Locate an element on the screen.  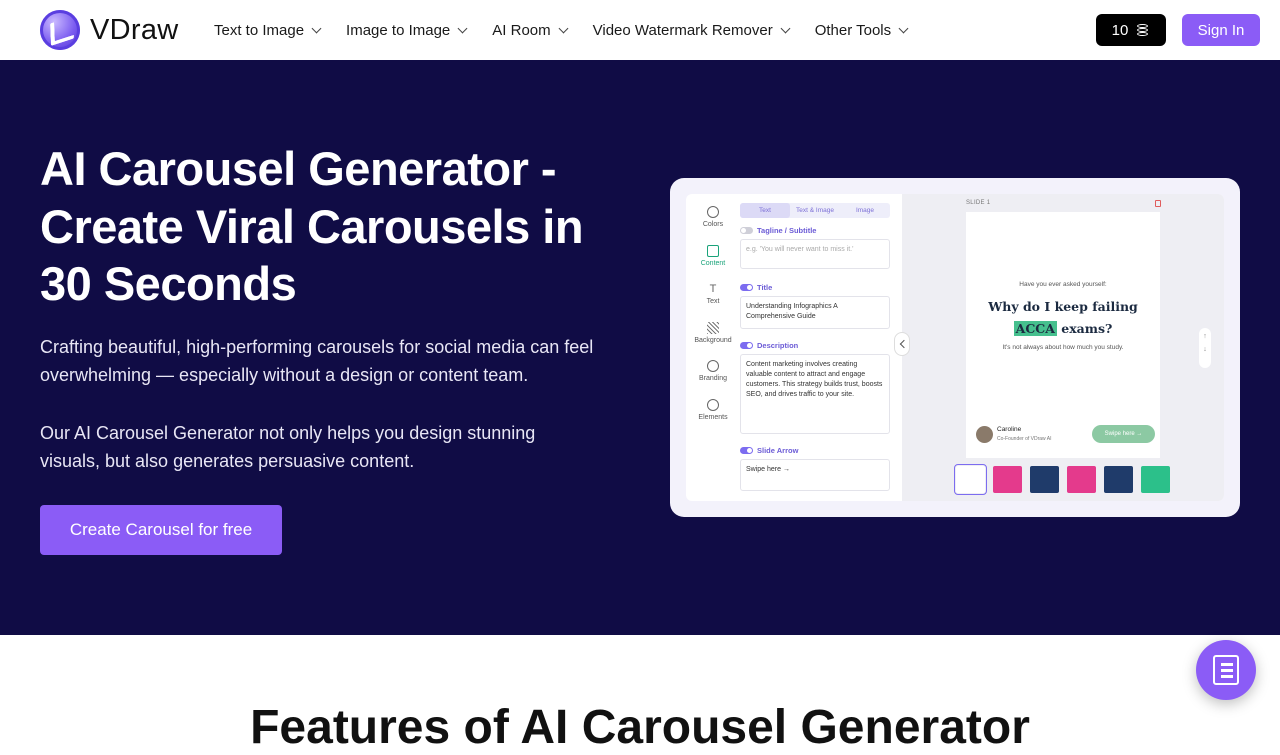
sidebar-item-elements: Elements is located at coordinates (713, 410).